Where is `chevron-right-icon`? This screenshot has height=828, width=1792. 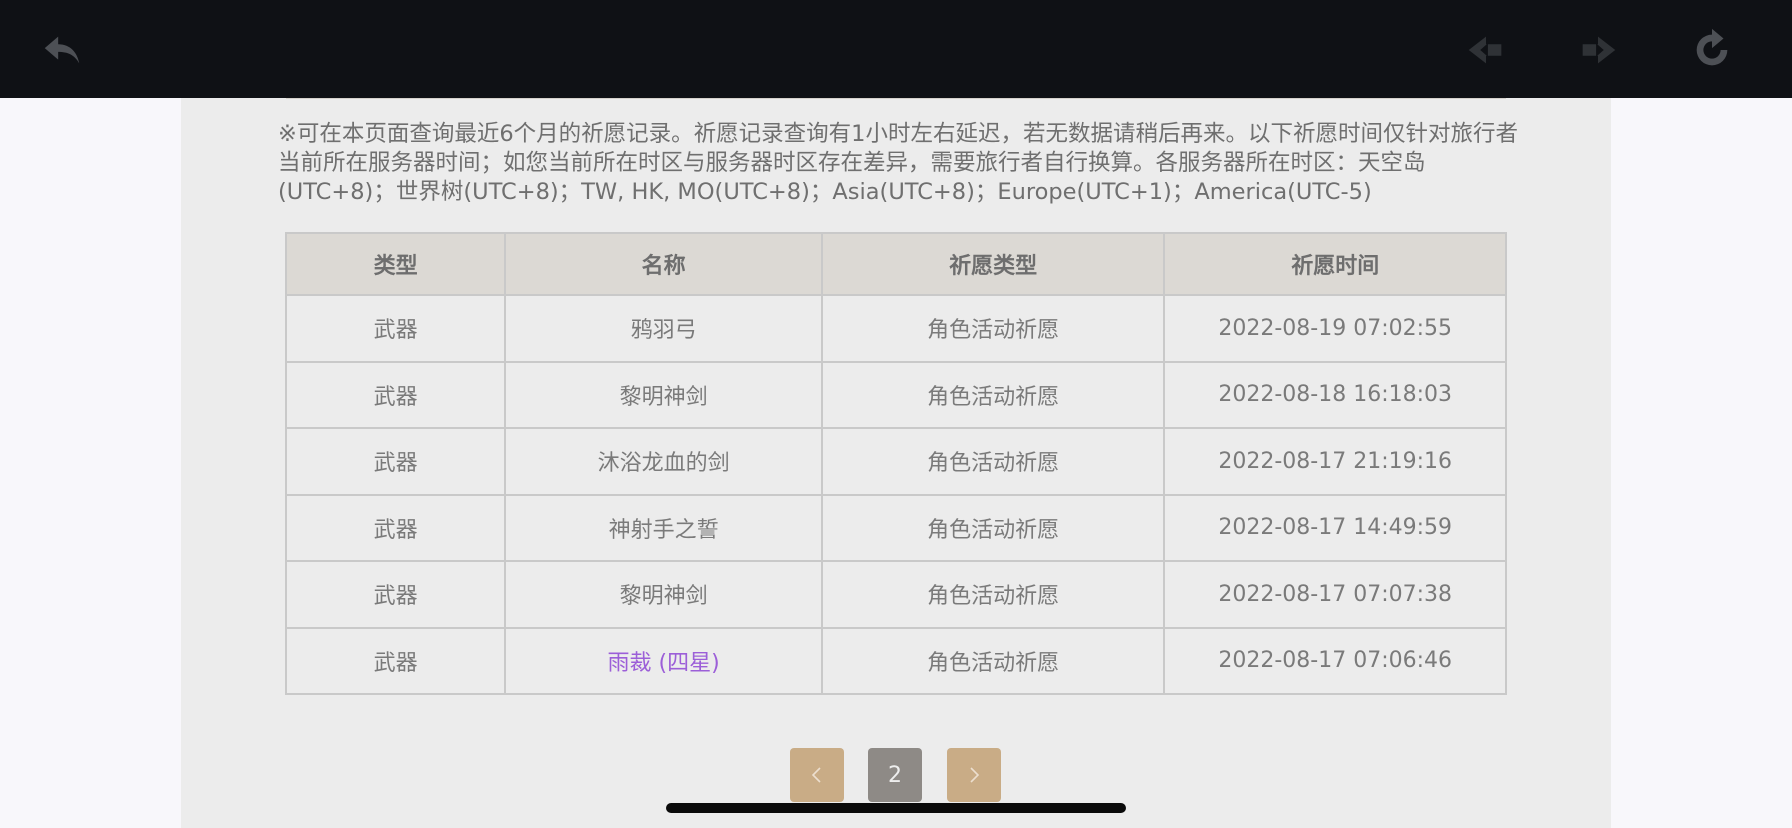
chevron-right-icon is located at coordinates (975, 775).